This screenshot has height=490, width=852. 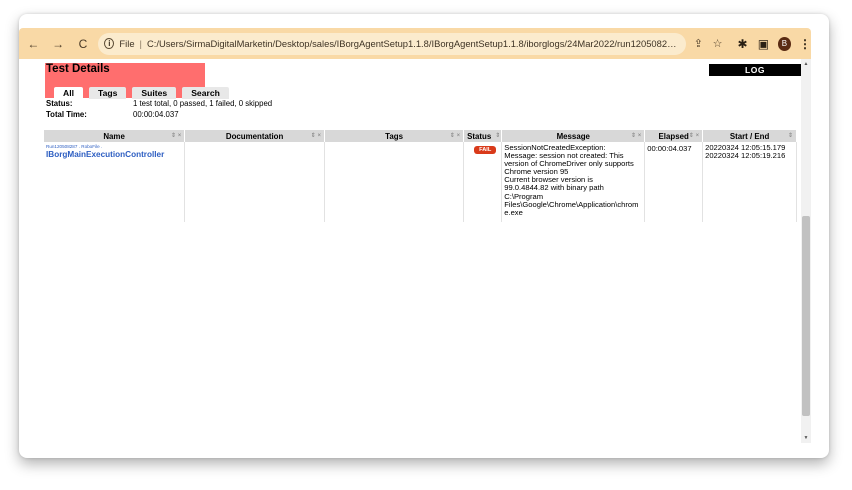 I want to click on end-time: 20220324 12:05:19.216, so click(x=745, y=156).